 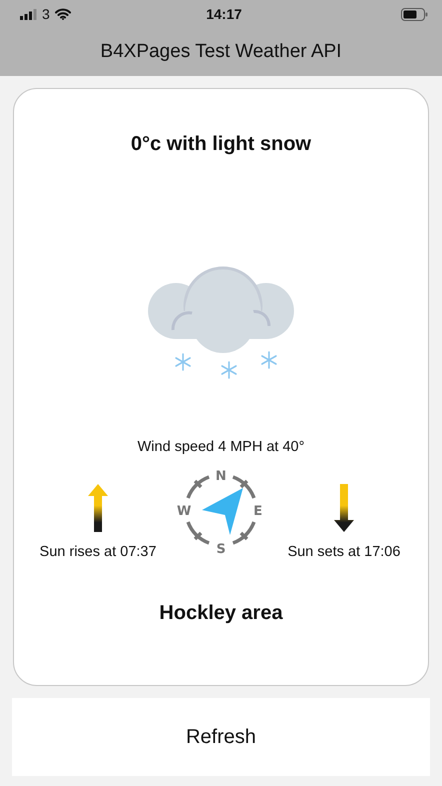 I want to click on compass-letter: E, so click(x=258, y=511).